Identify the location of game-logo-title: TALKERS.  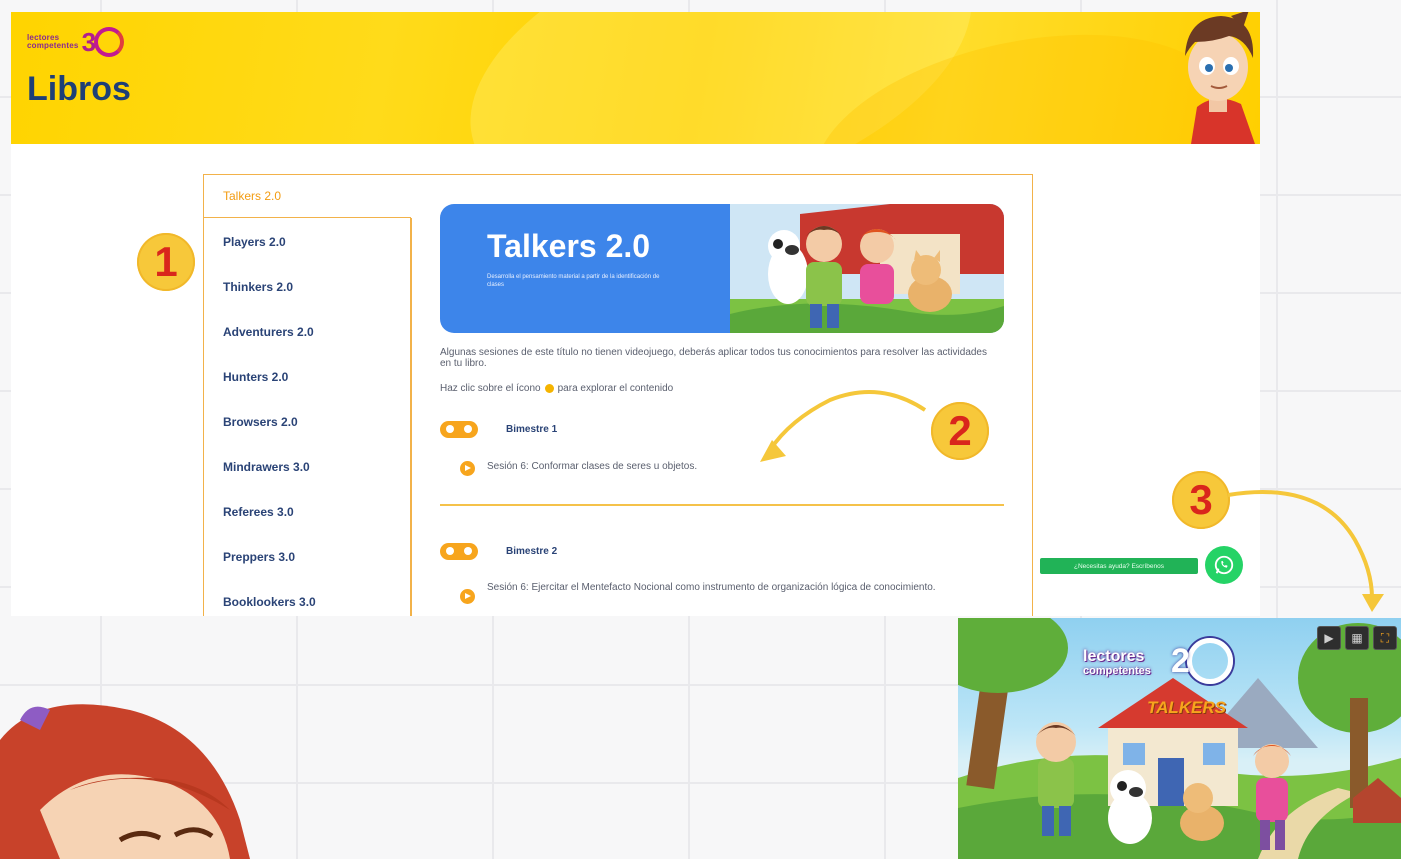
(1187, 707).